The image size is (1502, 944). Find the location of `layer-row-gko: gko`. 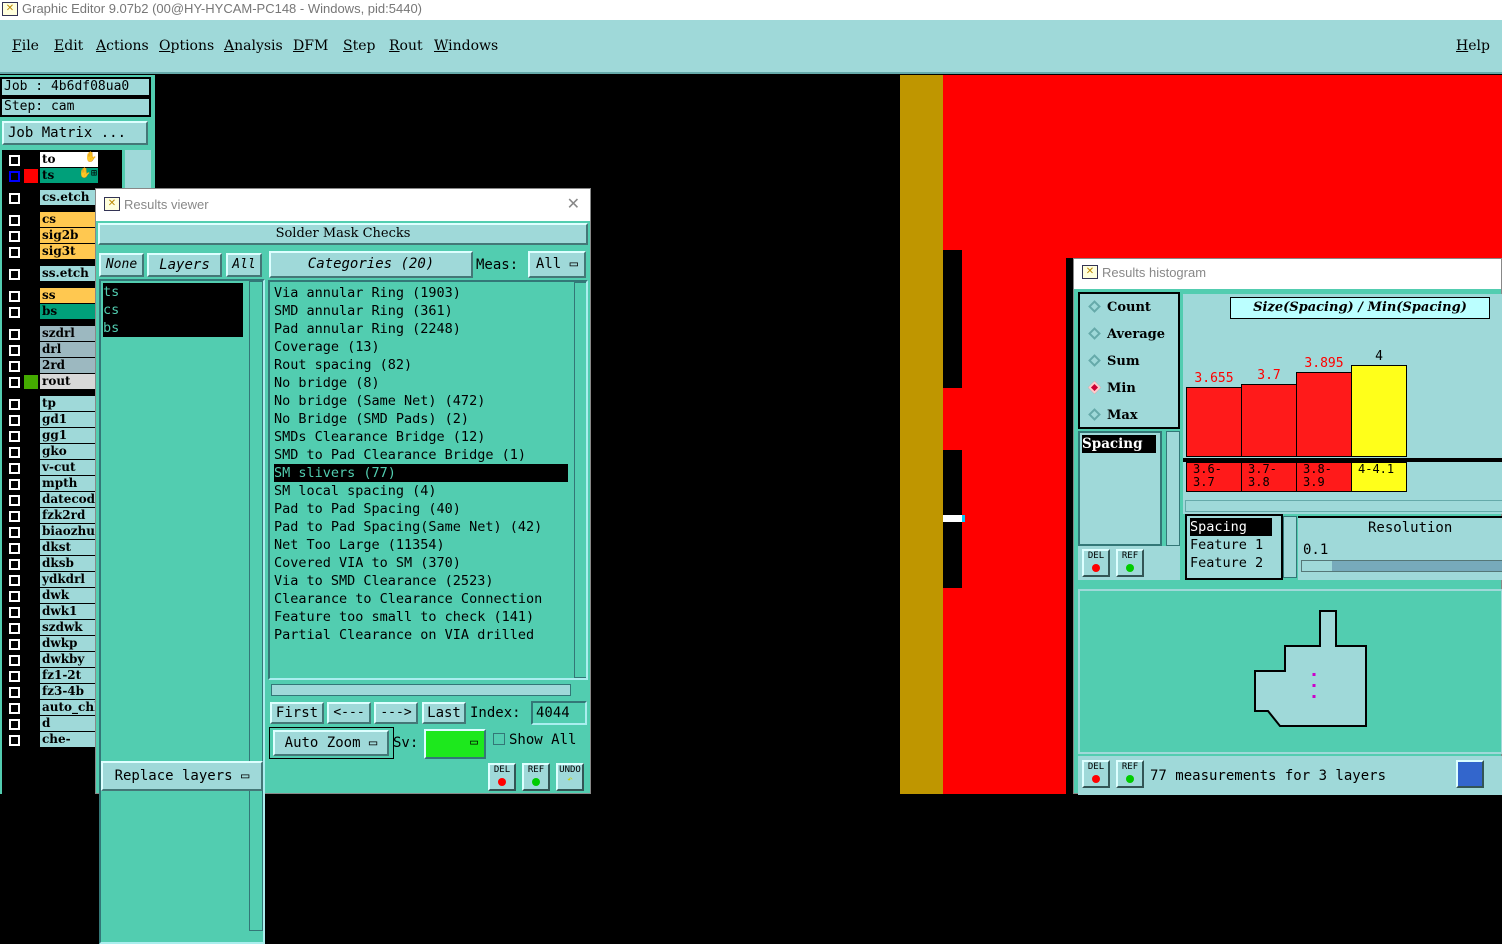

layer-row-gko: gko is located at coordinates (52, 452).